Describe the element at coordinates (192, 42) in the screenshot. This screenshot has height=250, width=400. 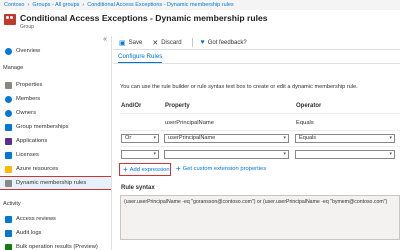
I see `toolbar-divider` at that location.